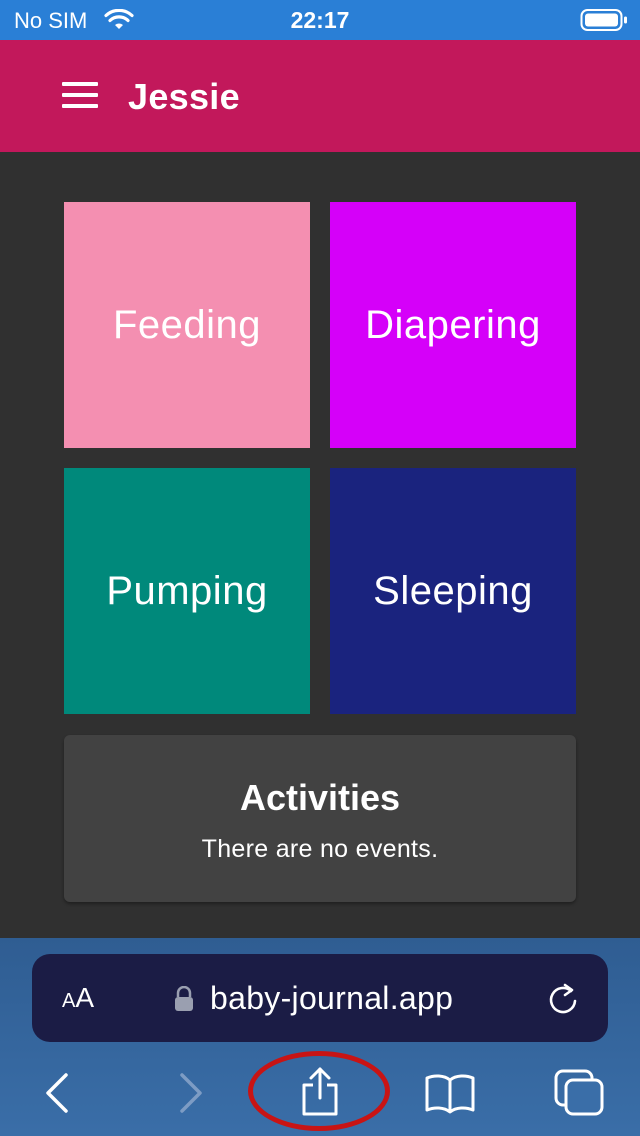 The image size is (640, 1136). I want to click on activities-card: Activities There are no events., so click(320, 818).